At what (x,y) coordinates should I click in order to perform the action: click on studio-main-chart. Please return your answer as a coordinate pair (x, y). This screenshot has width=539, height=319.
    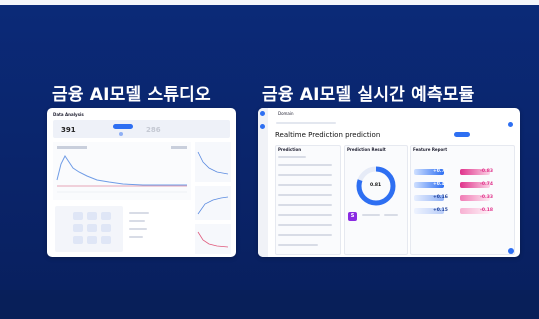
    Looking at the image, I should click on (122, 171).